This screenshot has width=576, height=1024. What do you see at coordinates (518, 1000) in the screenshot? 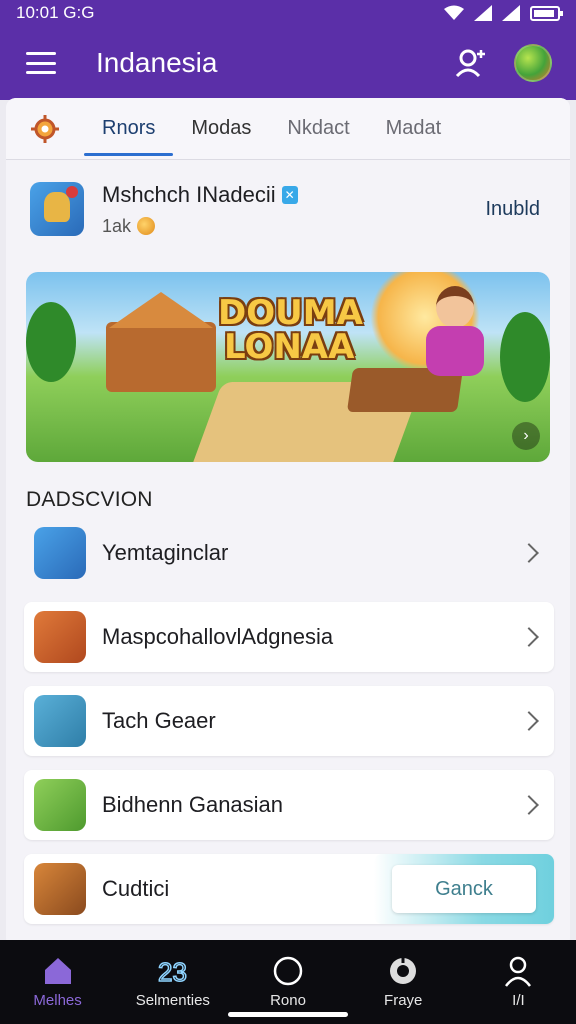
I see `nav-label: I/I` at bounding box center [518, 1000].